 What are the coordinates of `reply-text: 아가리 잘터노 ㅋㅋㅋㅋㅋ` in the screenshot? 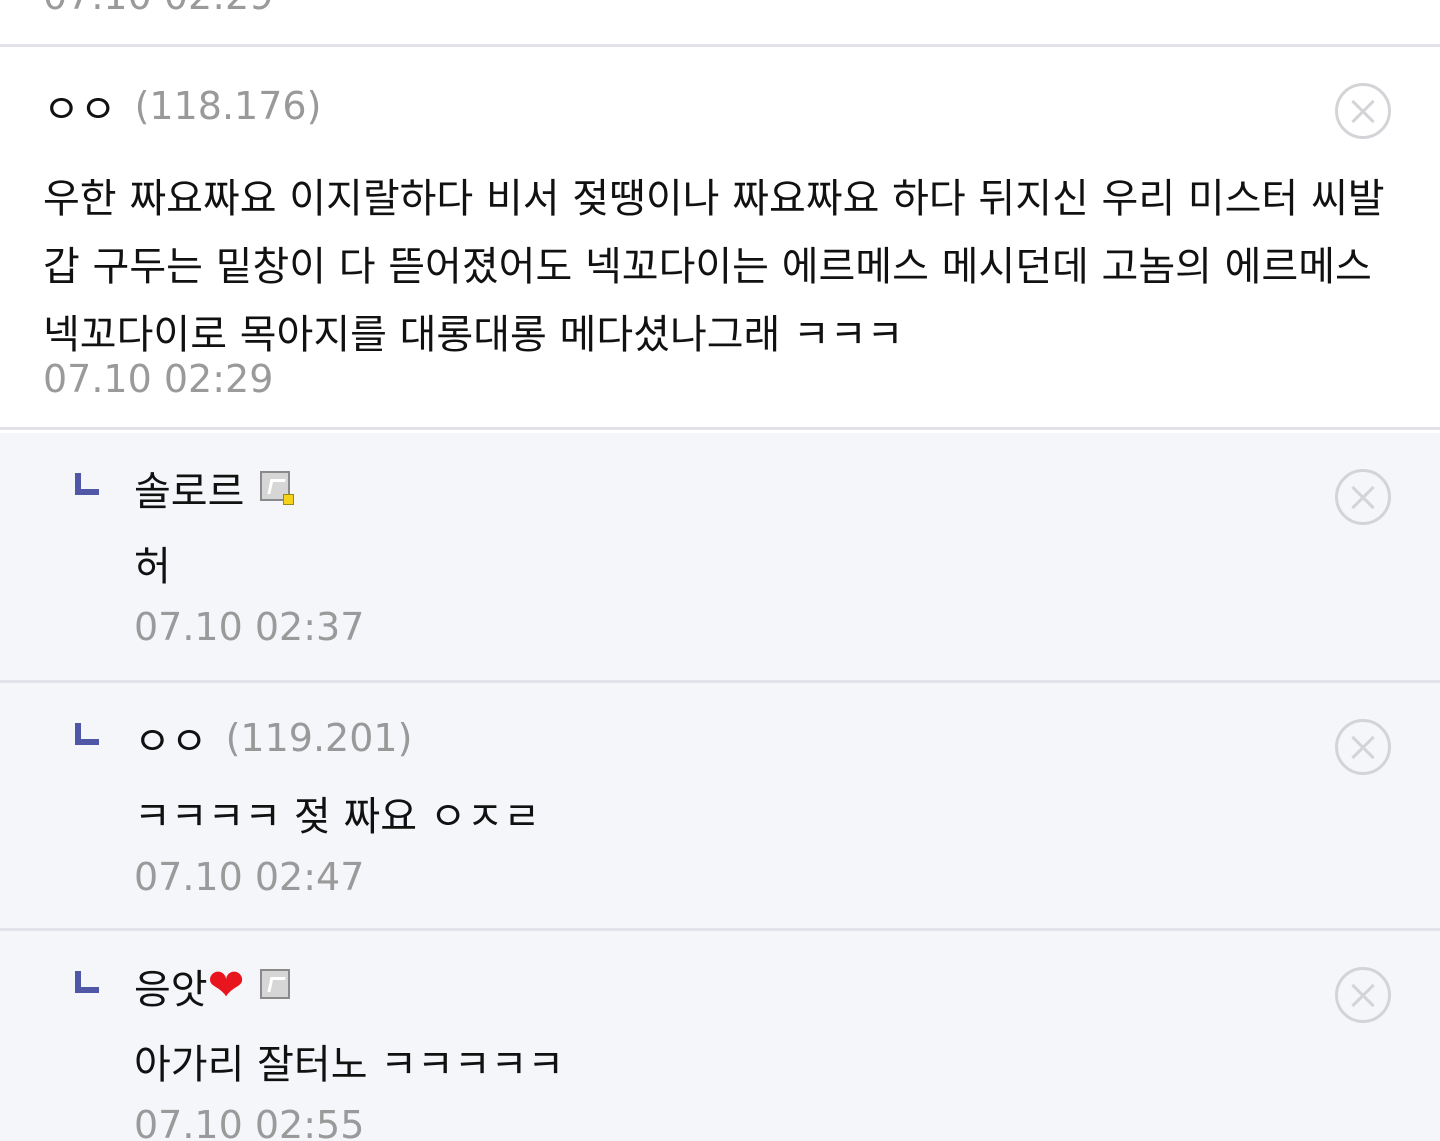 It's located at (349, 1065).